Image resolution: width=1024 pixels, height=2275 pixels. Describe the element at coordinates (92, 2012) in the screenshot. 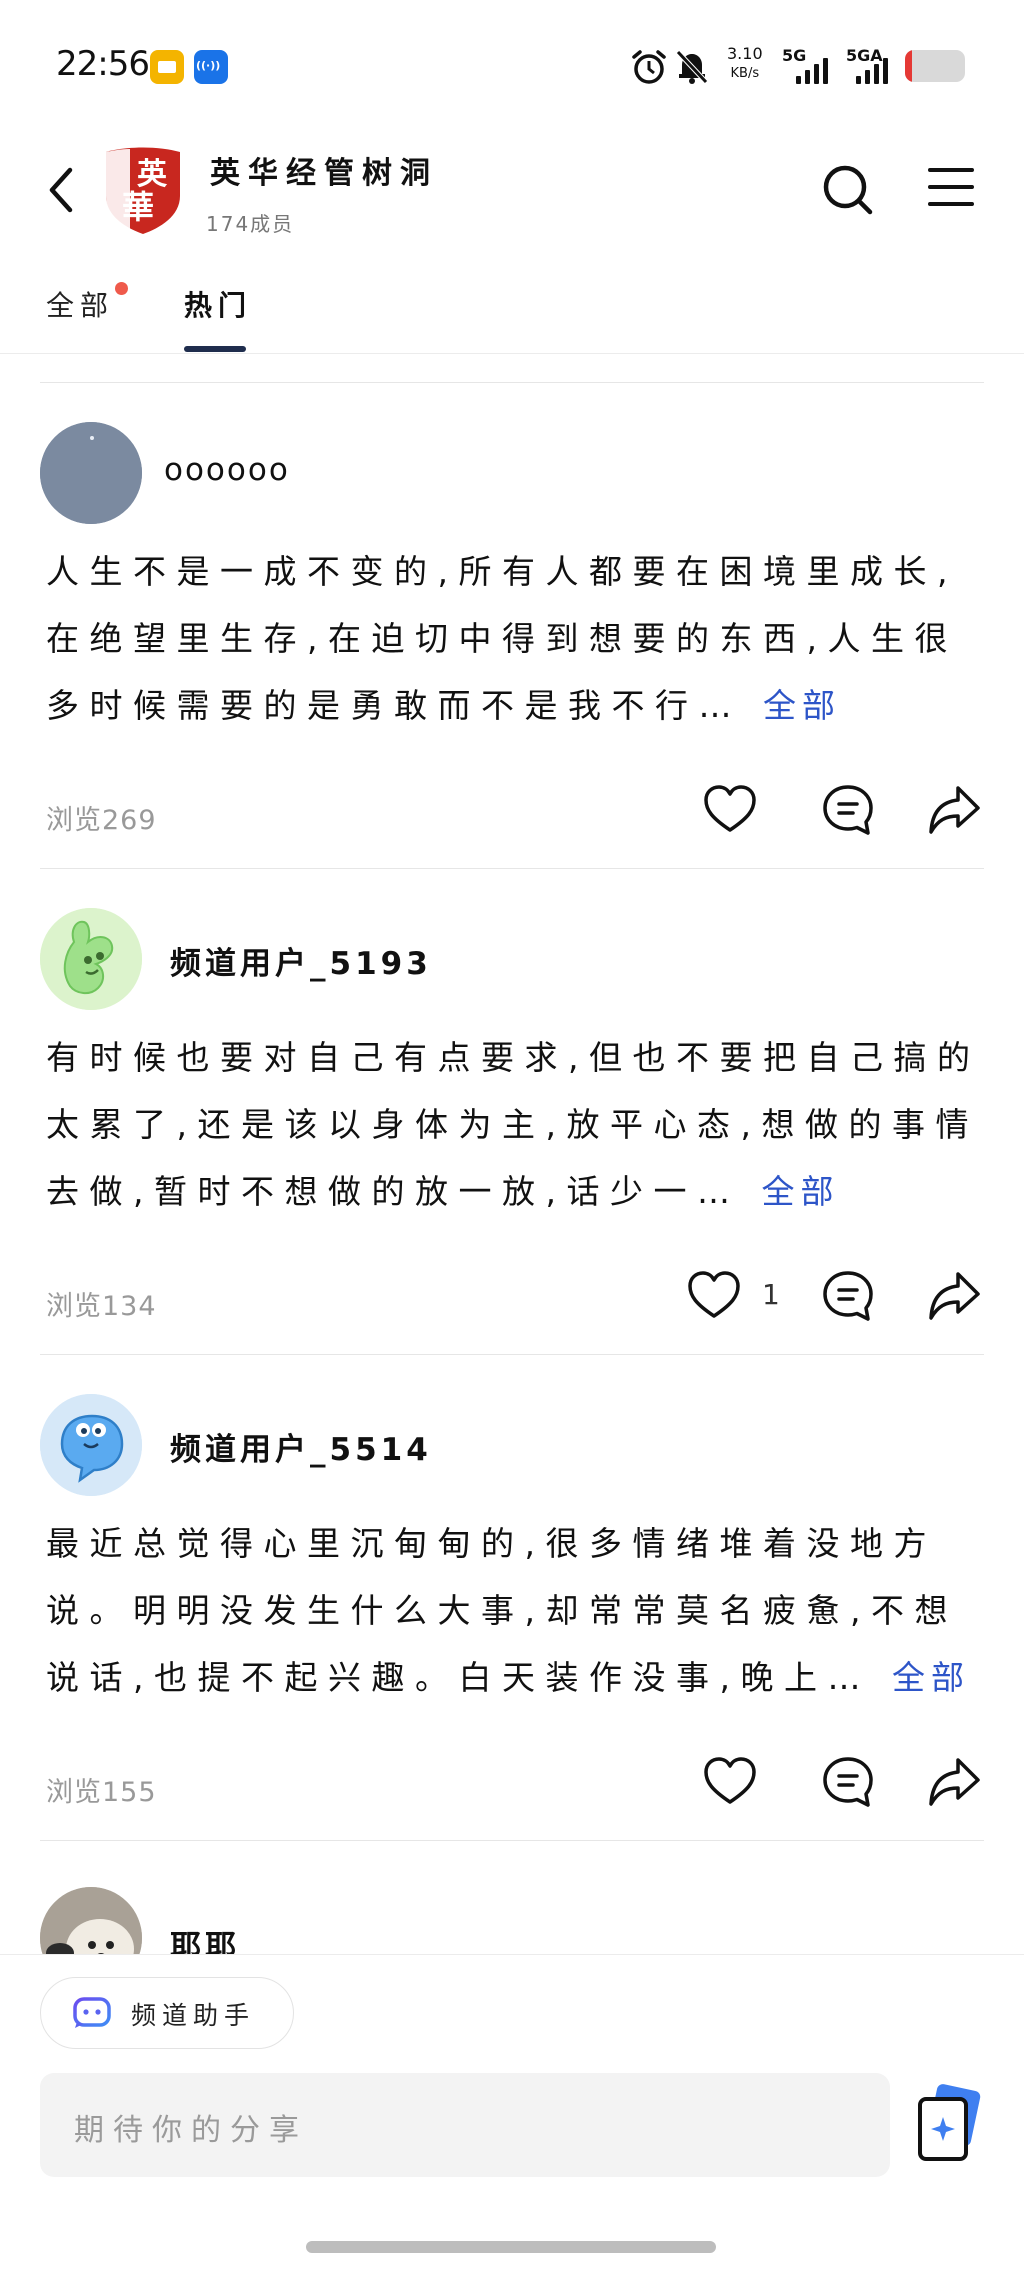

I see `assistant-bot-icon` at that location.